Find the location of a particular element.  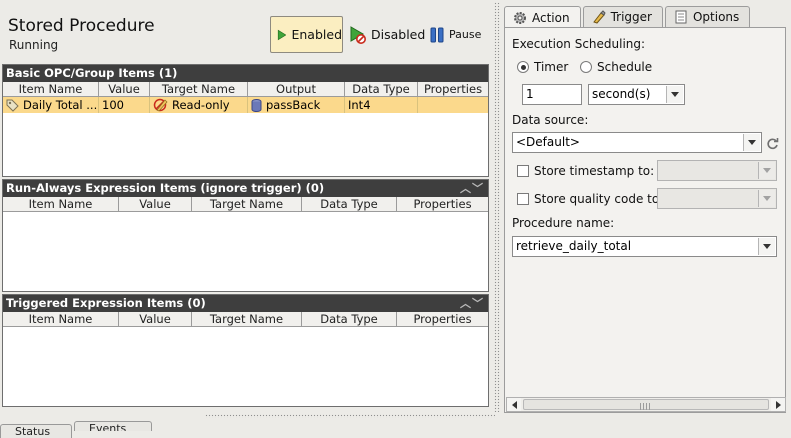

tab-status: Status is located at coordinates (36, 431).